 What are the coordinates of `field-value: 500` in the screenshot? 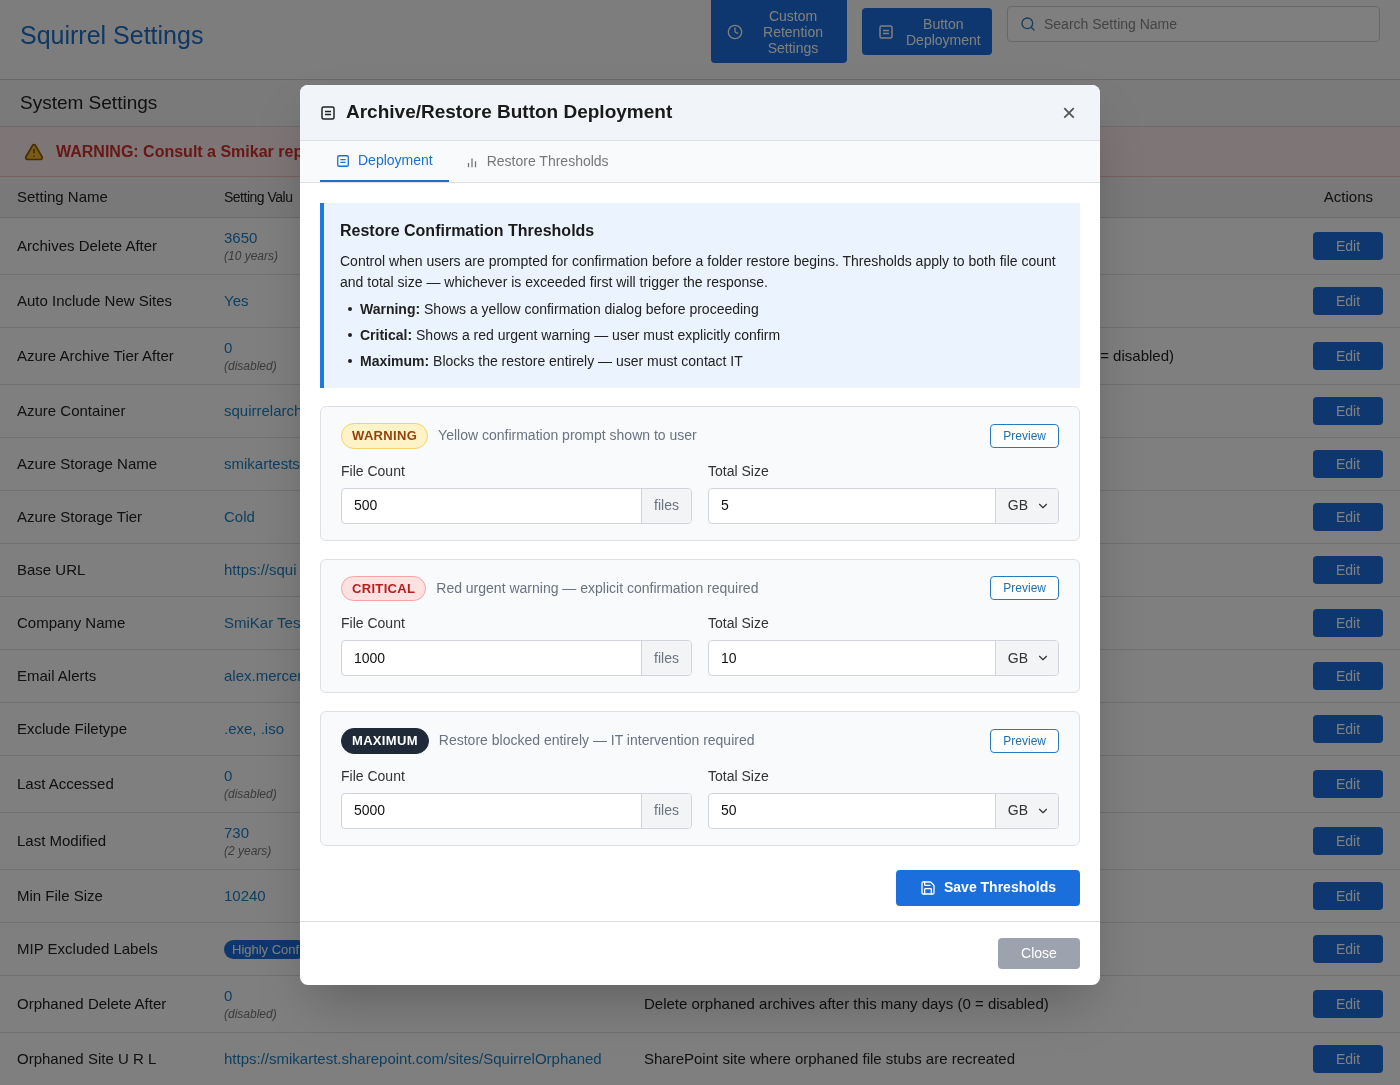 It's located at (366, 505).